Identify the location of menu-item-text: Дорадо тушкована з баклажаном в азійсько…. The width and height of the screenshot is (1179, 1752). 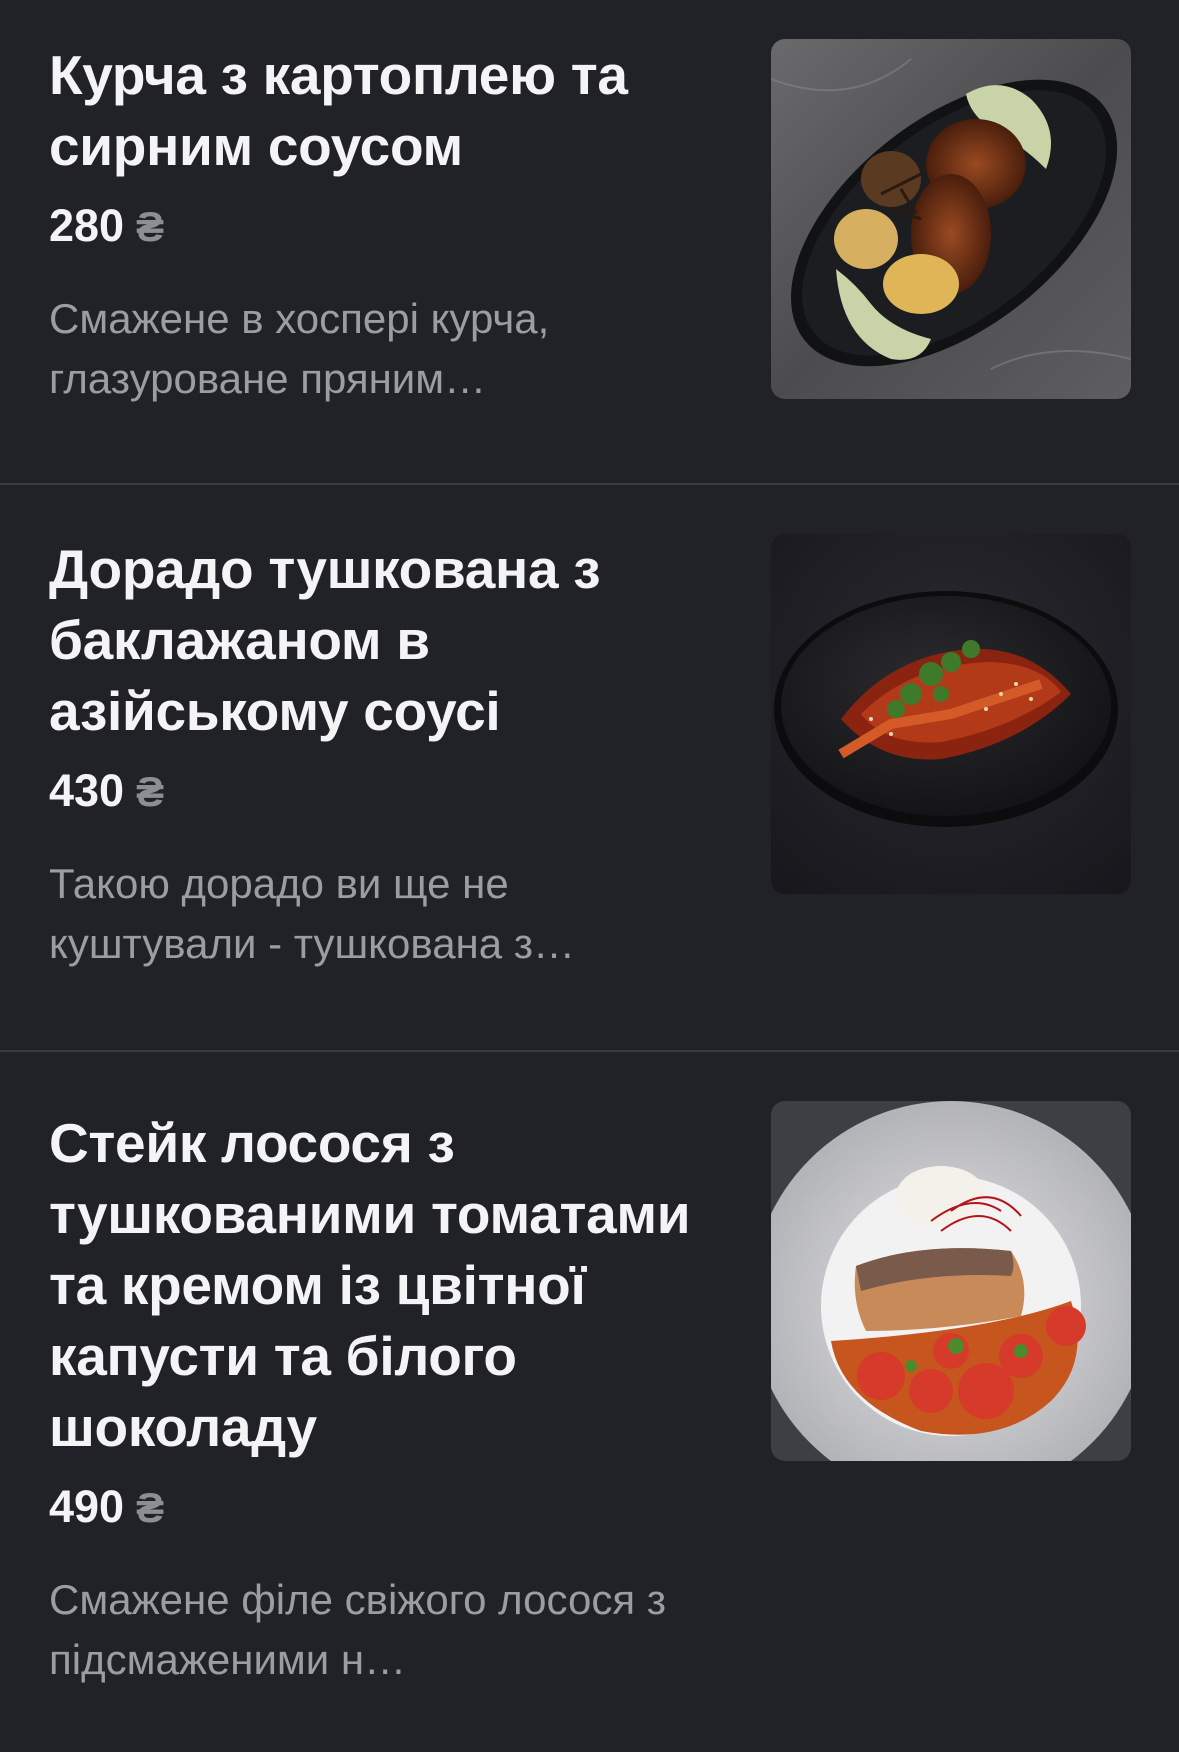
(389, 754).